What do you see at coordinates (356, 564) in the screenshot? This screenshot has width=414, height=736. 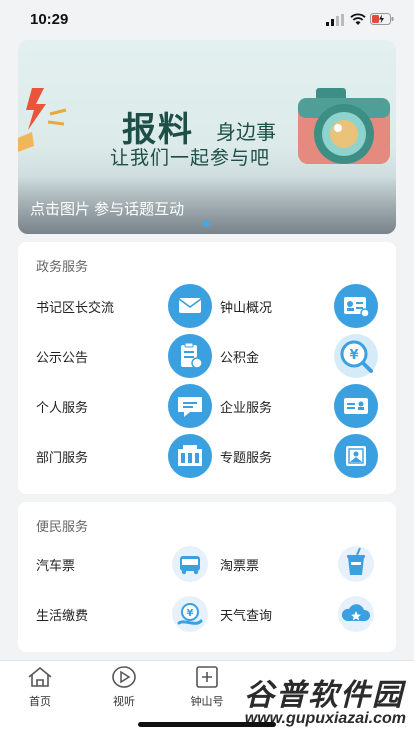 I see `drink-cup-icon` at bounding box center [356, 564].